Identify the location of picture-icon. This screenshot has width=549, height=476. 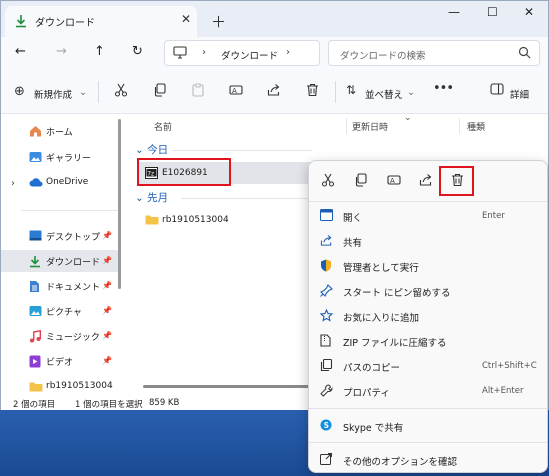
(35, 312).